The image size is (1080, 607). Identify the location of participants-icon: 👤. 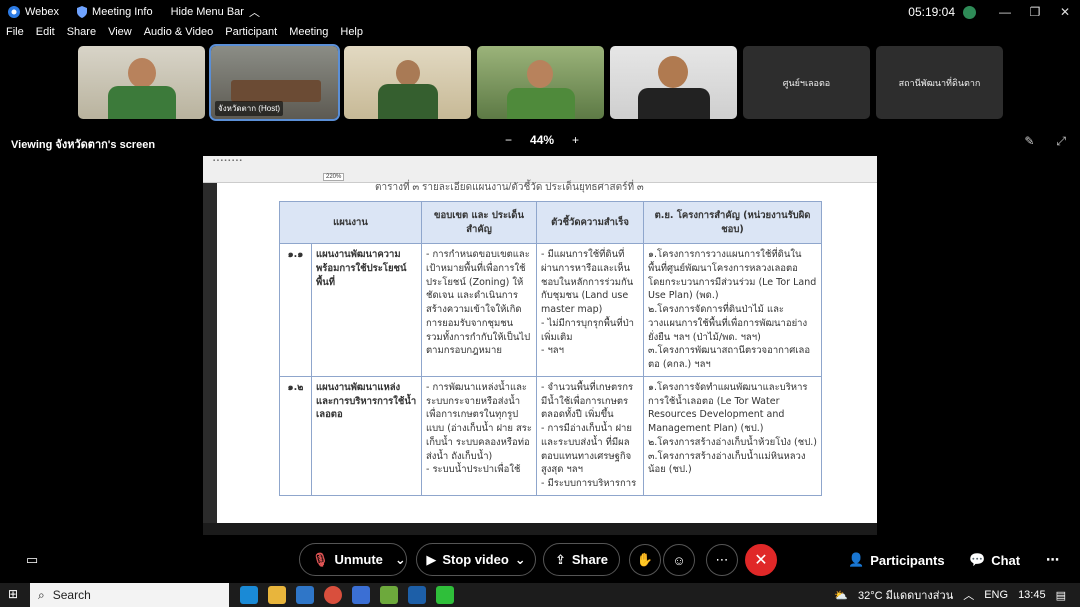
(856, 559).